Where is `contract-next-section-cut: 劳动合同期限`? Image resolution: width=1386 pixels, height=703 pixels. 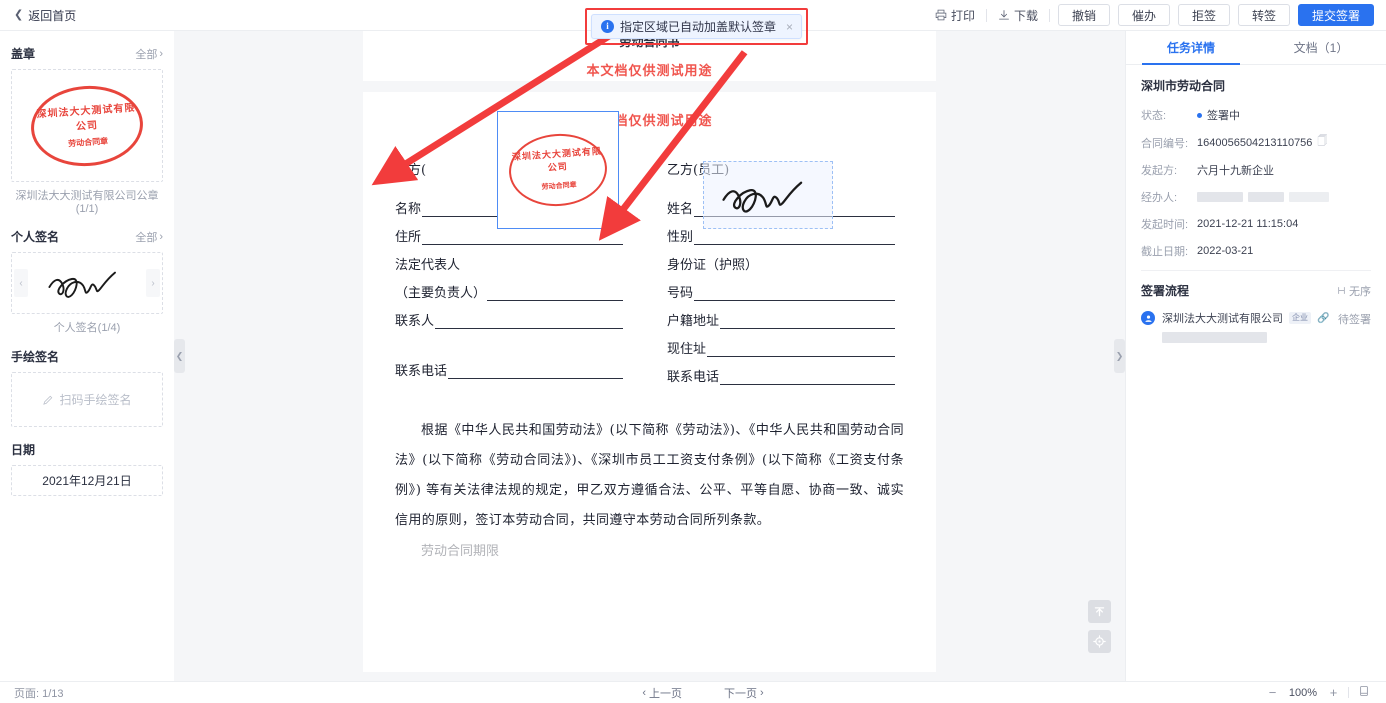 contract-next-section-cut: 劳动合同期限 is located at coordinates (460, 551).